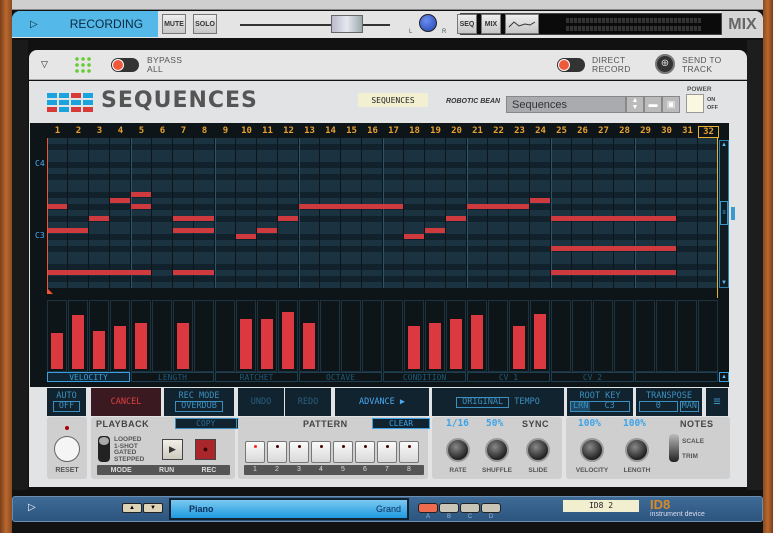  I want to click on step-number: 2, so click(78, 131).